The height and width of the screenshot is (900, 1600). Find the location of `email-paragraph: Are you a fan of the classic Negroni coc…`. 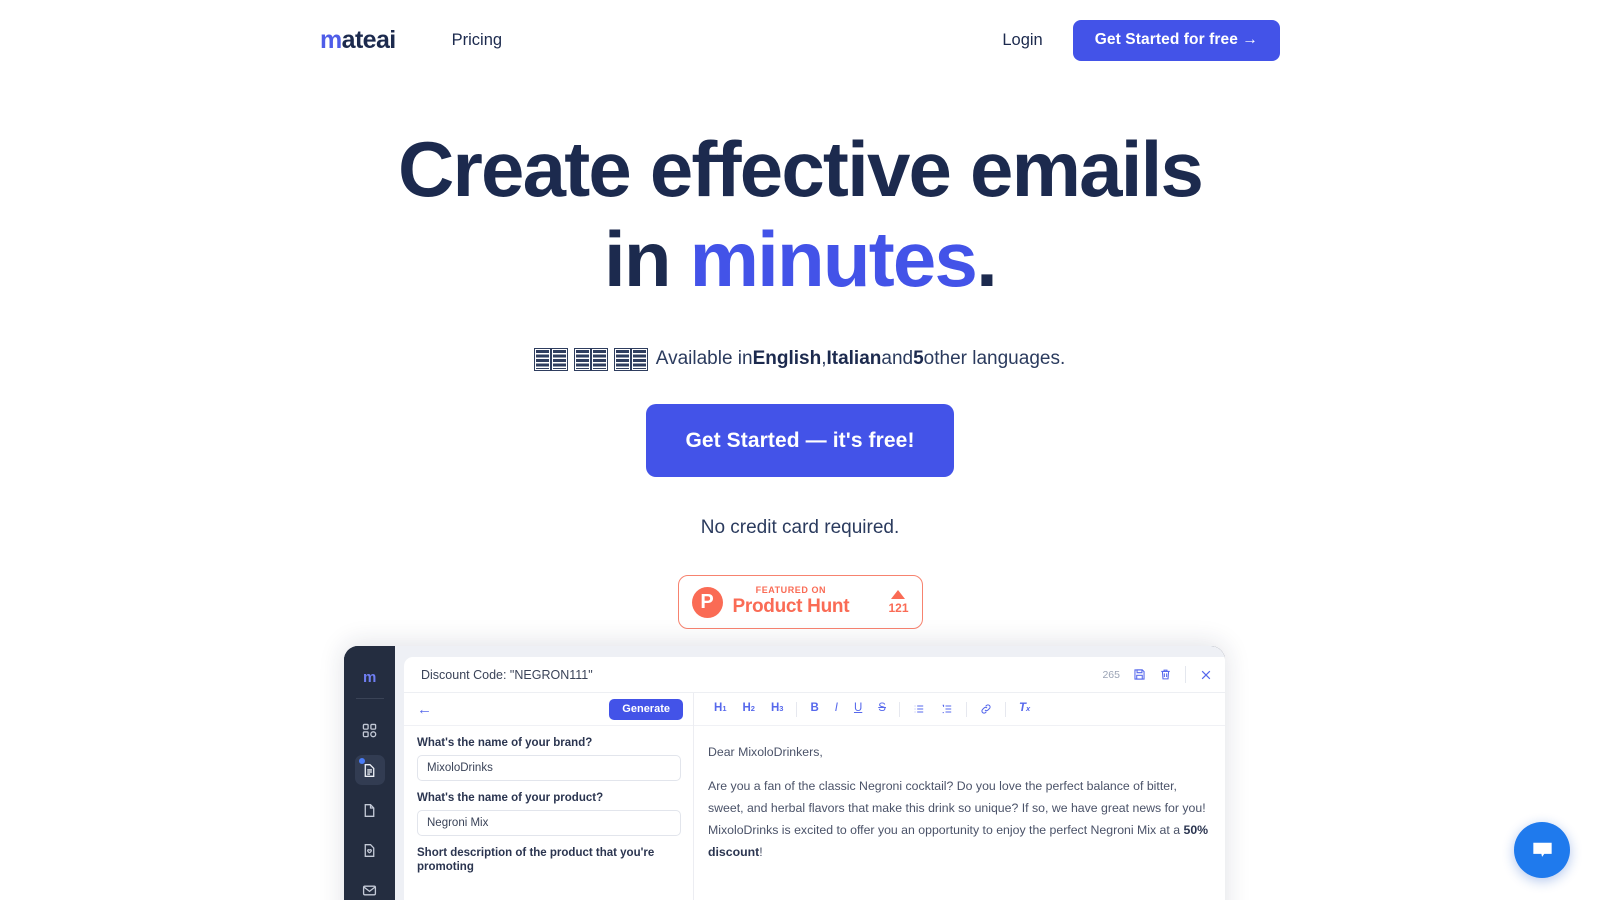

email-paragraph: Are you a fan of the classic Negroni coc… is located at coordinates (959, 820).